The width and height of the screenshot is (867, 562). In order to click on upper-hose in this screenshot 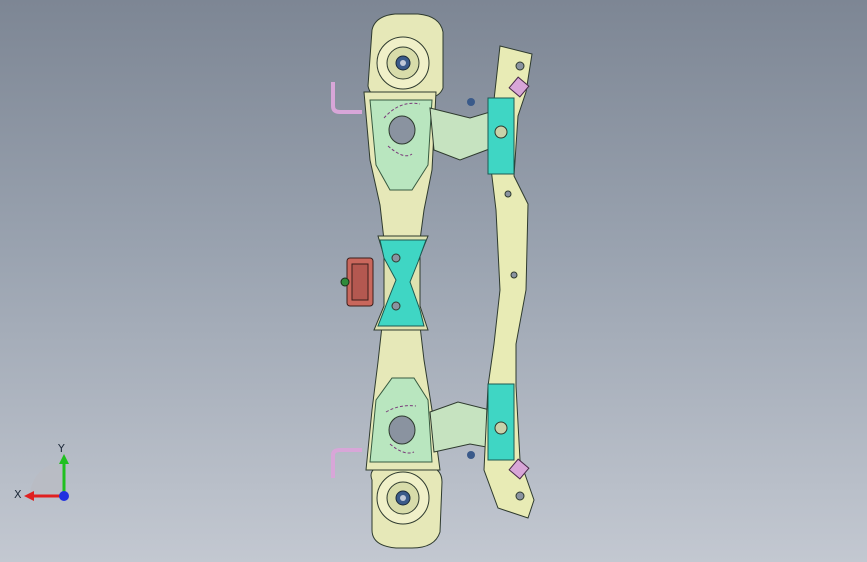, I will do `click(346, 98)`.